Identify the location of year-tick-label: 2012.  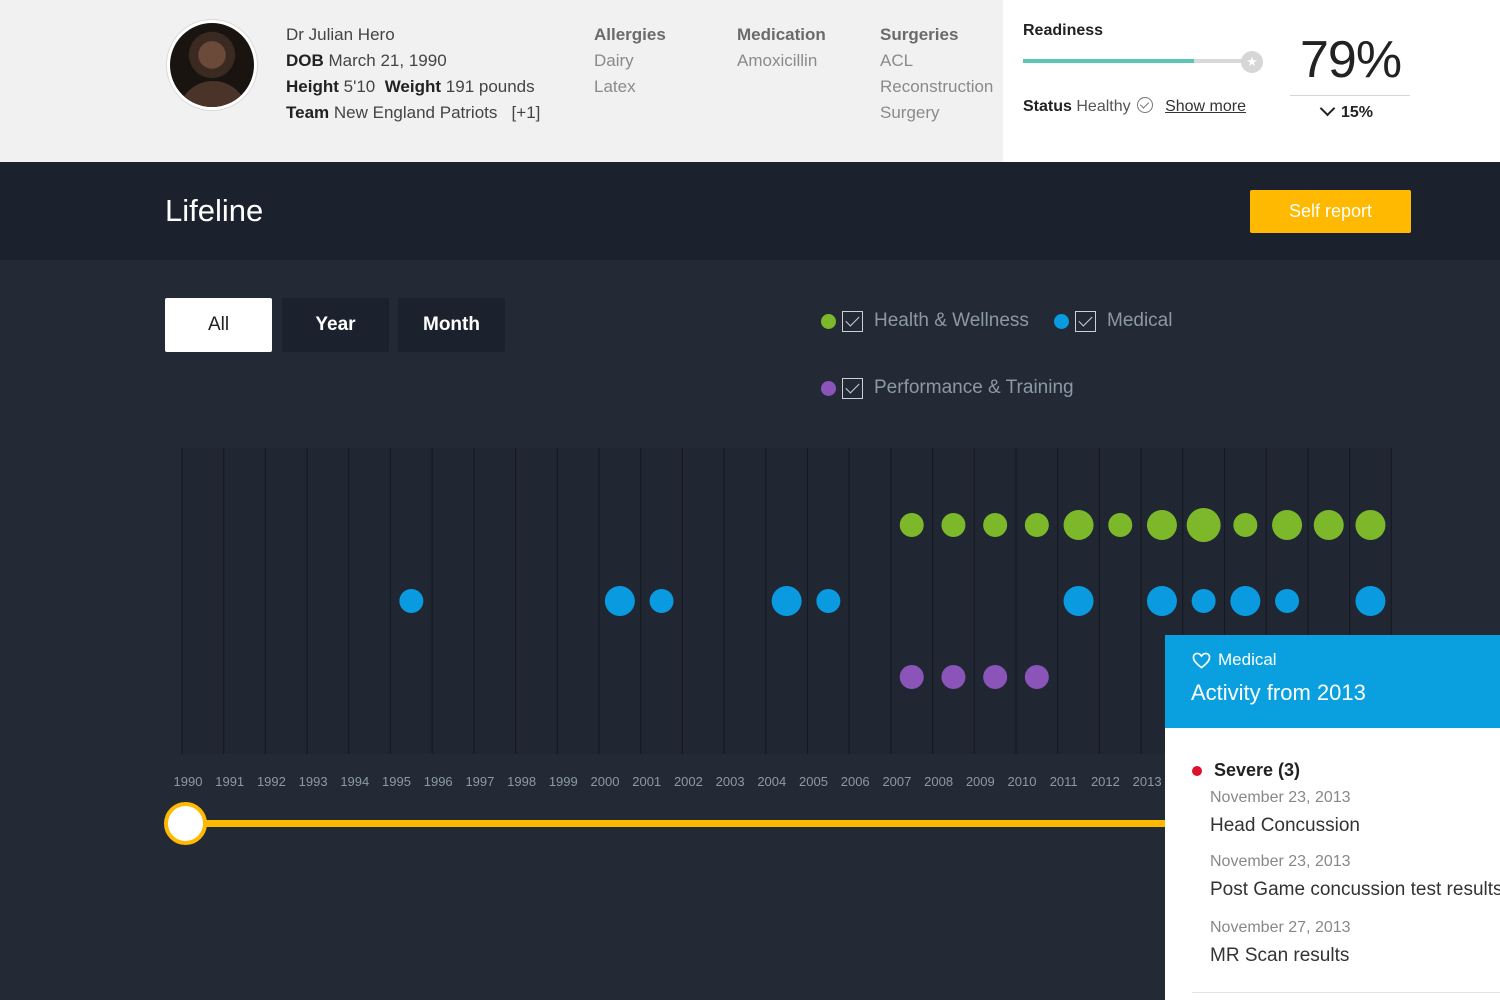
(1105, 781).